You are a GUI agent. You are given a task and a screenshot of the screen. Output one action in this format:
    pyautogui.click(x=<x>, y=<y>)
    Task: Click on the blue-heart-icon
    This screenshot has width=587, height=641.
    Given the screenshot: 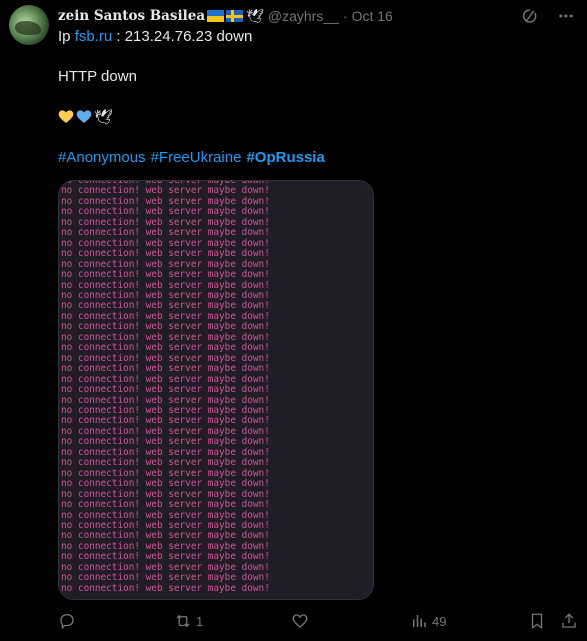 What is the action you would take?
    pyautogui.click(x=84, y=116)
    